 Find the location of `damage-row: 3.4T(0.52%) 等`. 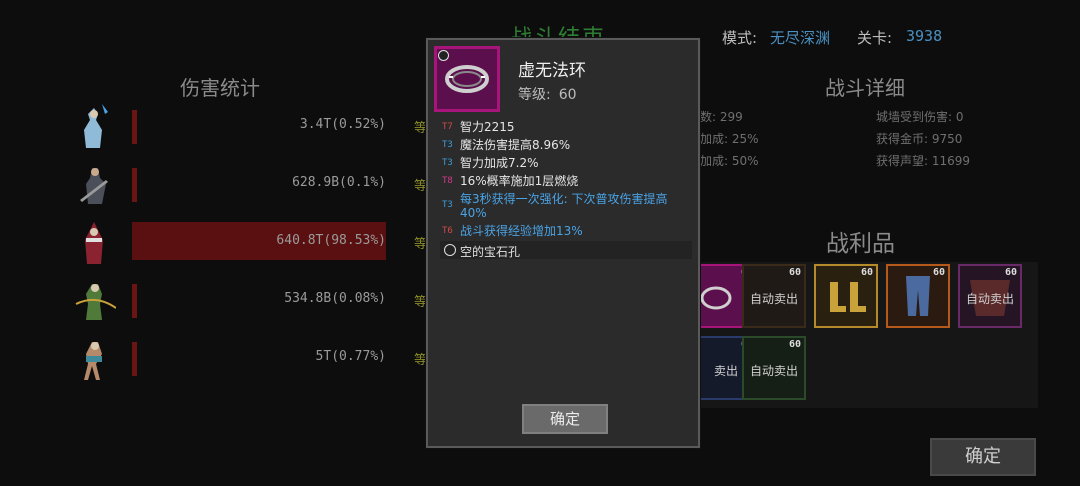

damage-row: 3.4T(0.52%) 等 is located at coordinates (252, 127).